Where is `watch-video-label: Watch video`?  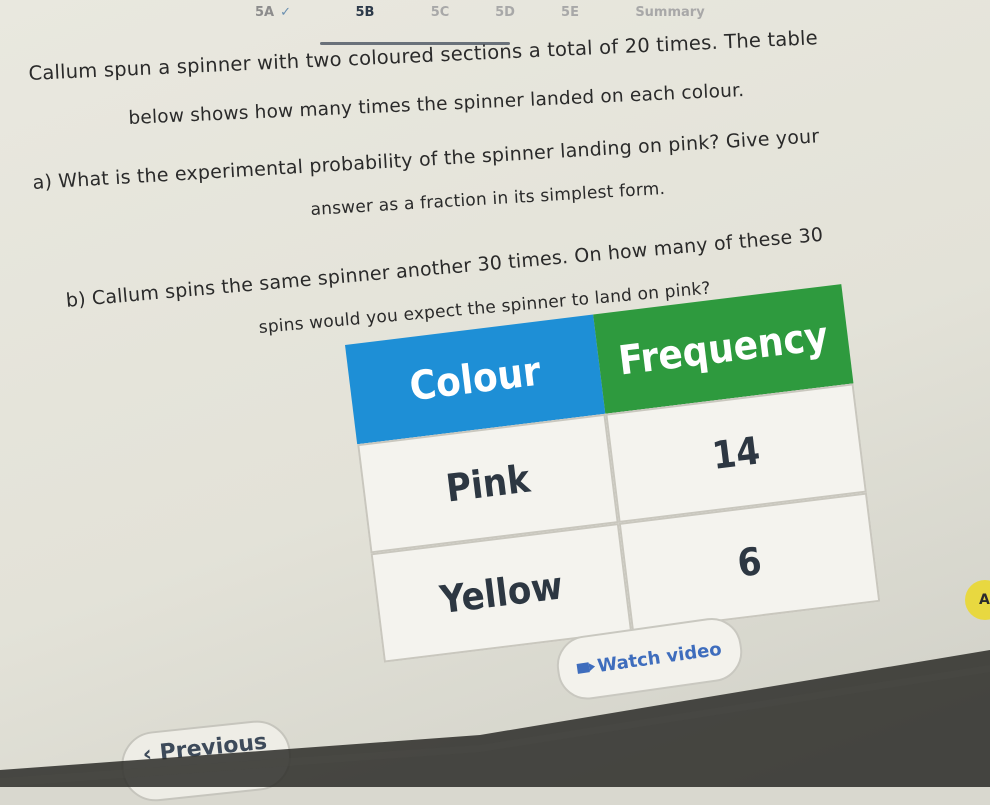 watch-video-label: Watch video is located at coordinates (659, 657).